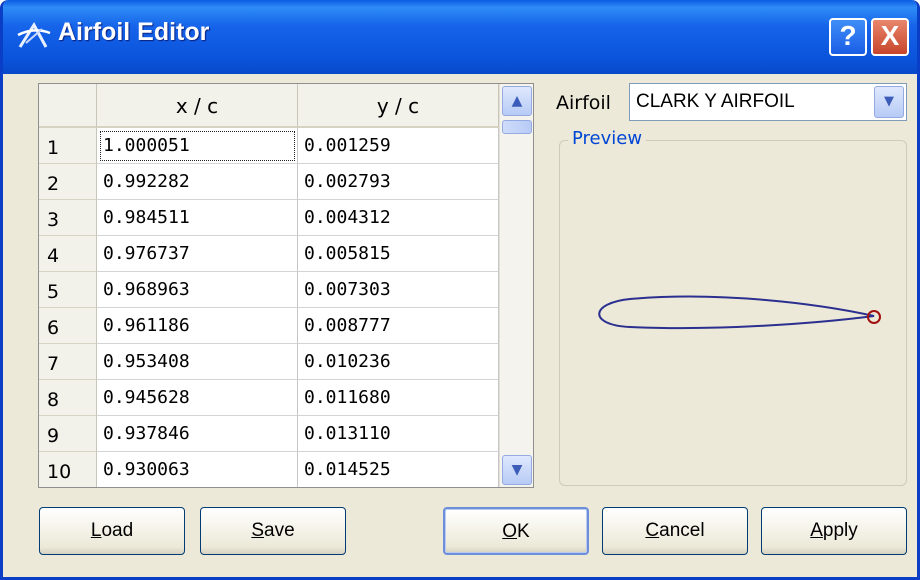  Describe the element at coordinates (197, 362) in the screenshot. I see `cell-x-over-c: 0.953408` at that location.